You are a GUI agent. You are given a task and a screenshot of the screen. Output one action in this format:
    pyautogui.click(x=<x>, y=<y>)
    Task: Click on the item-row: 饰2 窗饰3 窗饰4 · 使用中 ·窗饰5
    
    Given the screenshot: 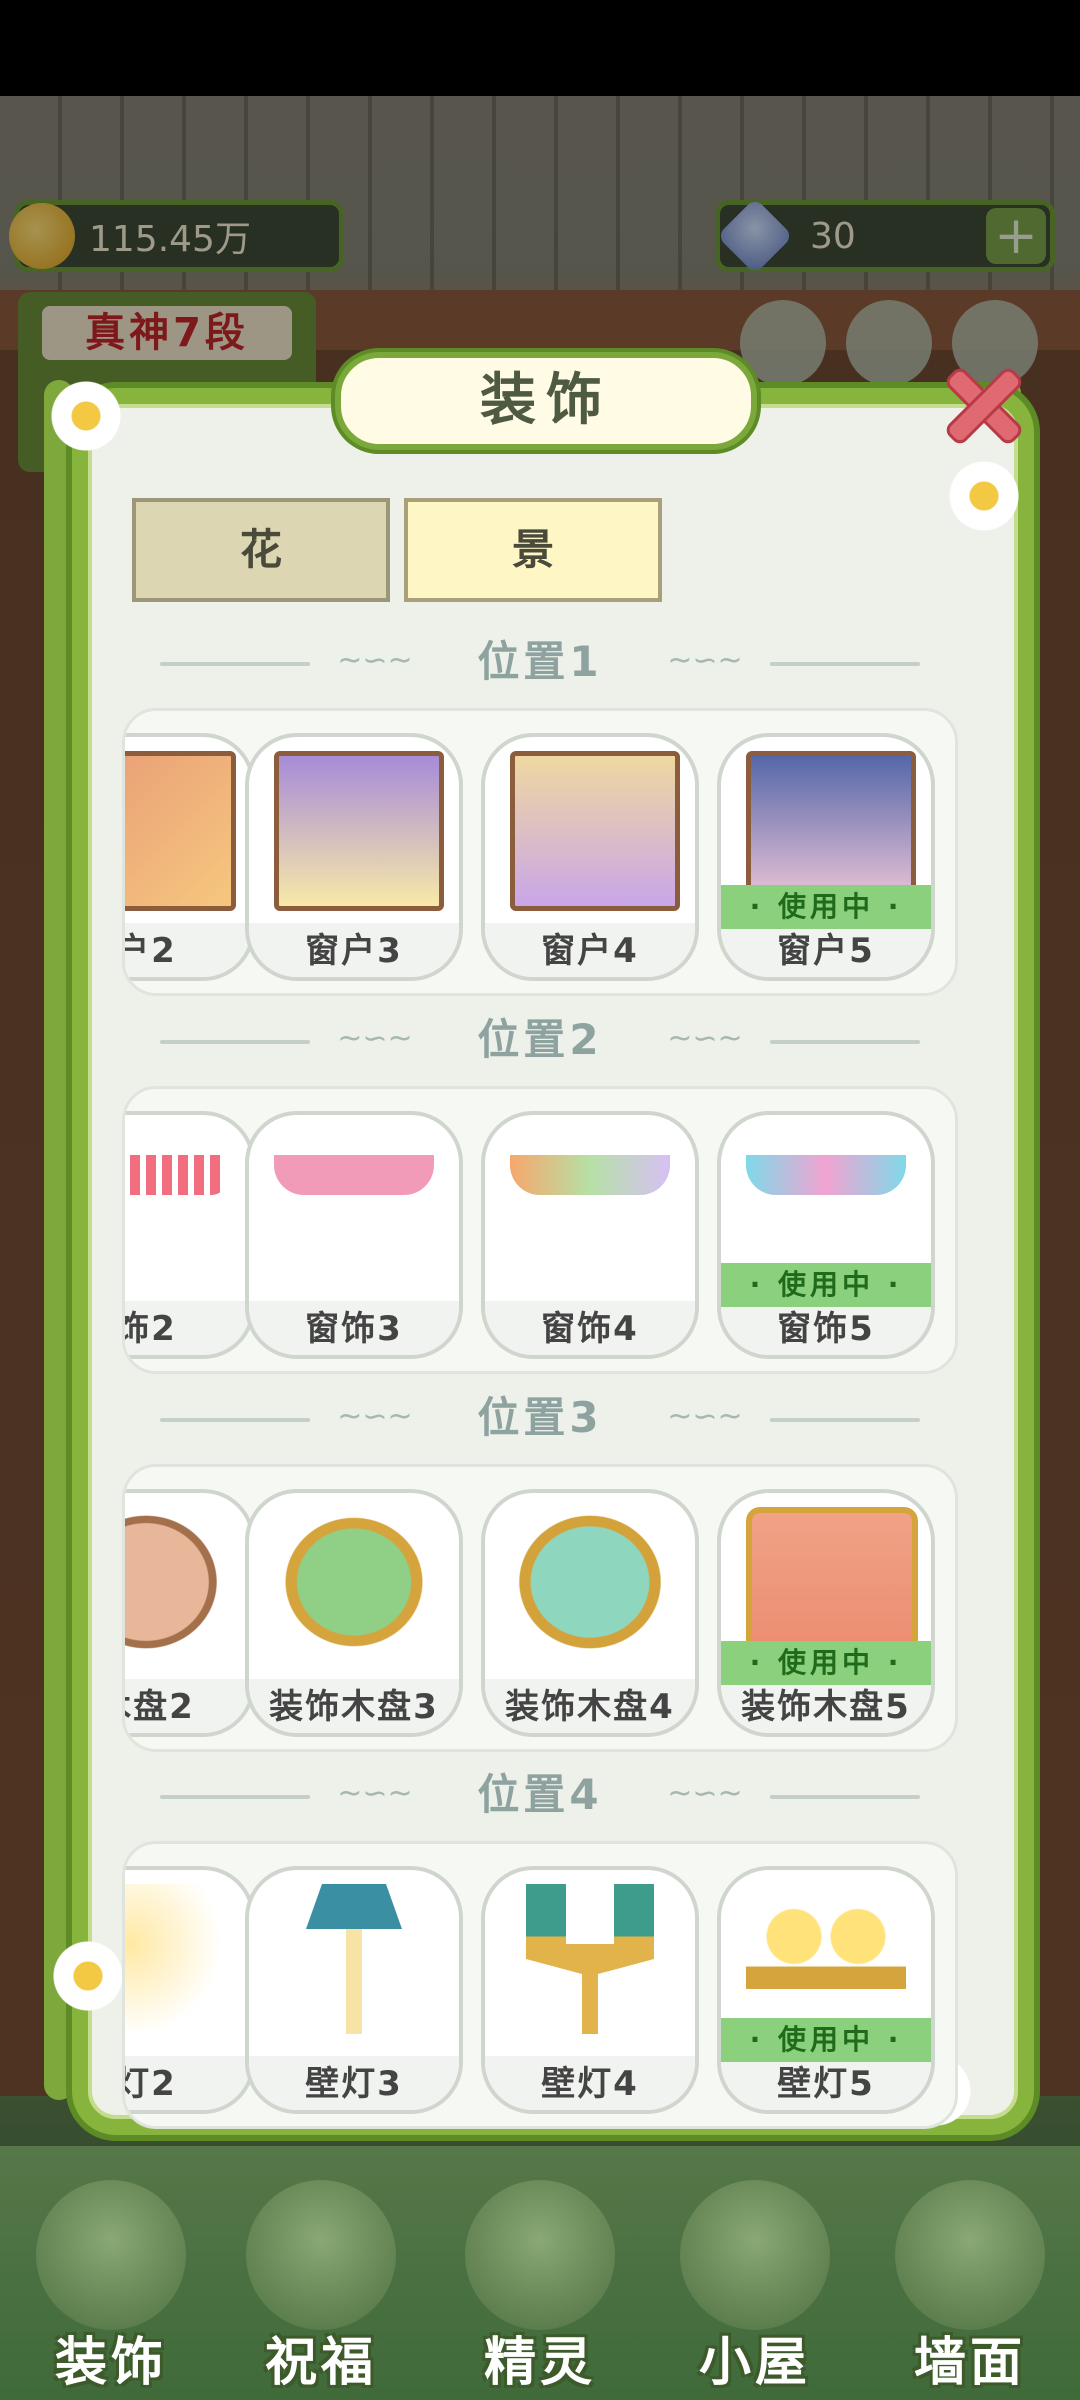 What is the action you would take?
    pyautogui.click(x=540, y=1230)
    